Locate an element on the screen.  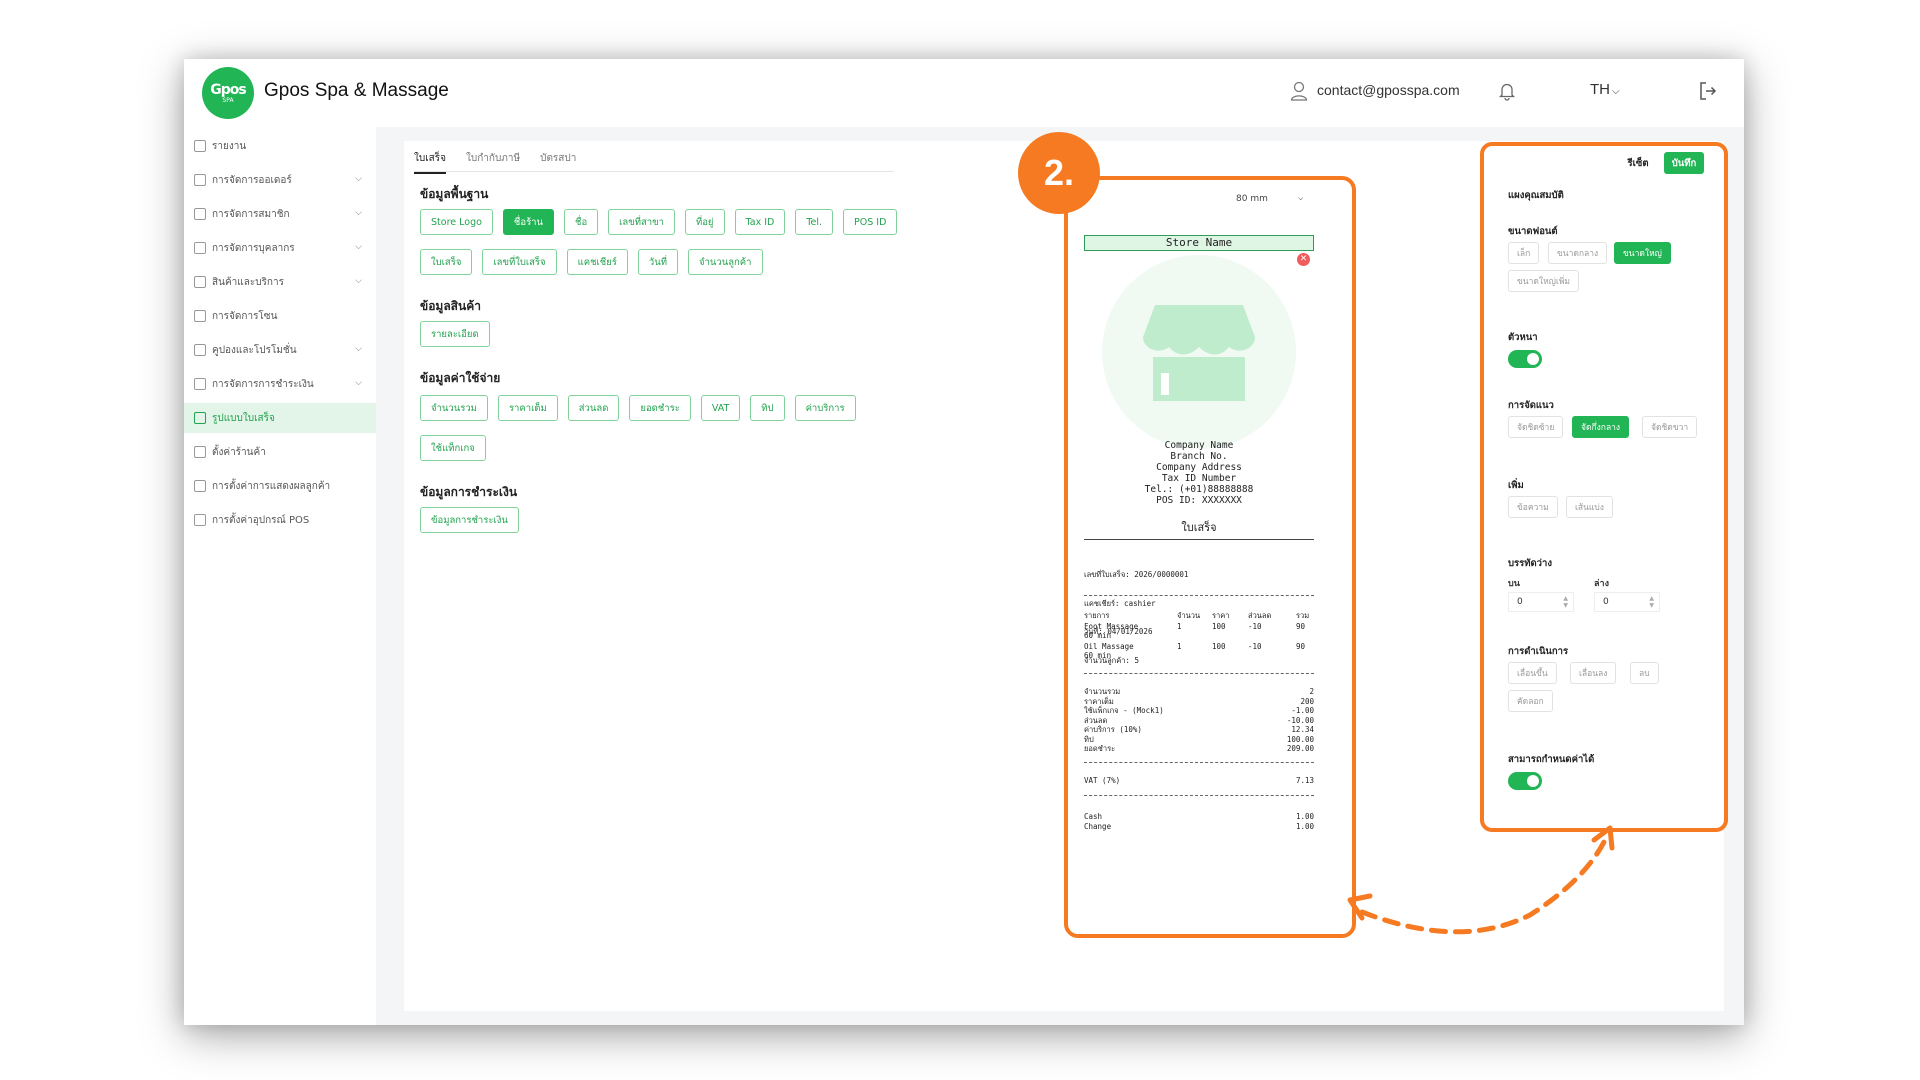
summary-row: ส่วนลด -10.00 is located at coordinates (1199, 721).